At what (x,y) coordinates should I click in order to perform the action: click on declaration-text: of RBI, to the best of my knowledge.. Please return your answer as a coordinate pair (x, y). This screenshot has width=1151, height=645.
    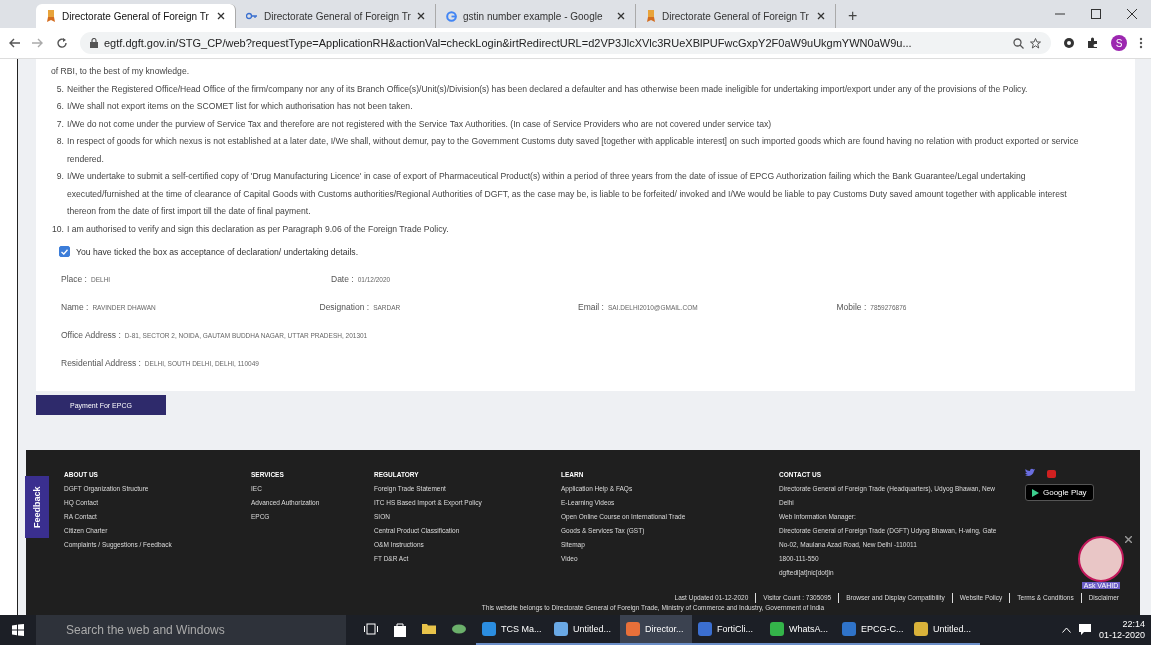
    Looking at the image, I should click on (121, 71).